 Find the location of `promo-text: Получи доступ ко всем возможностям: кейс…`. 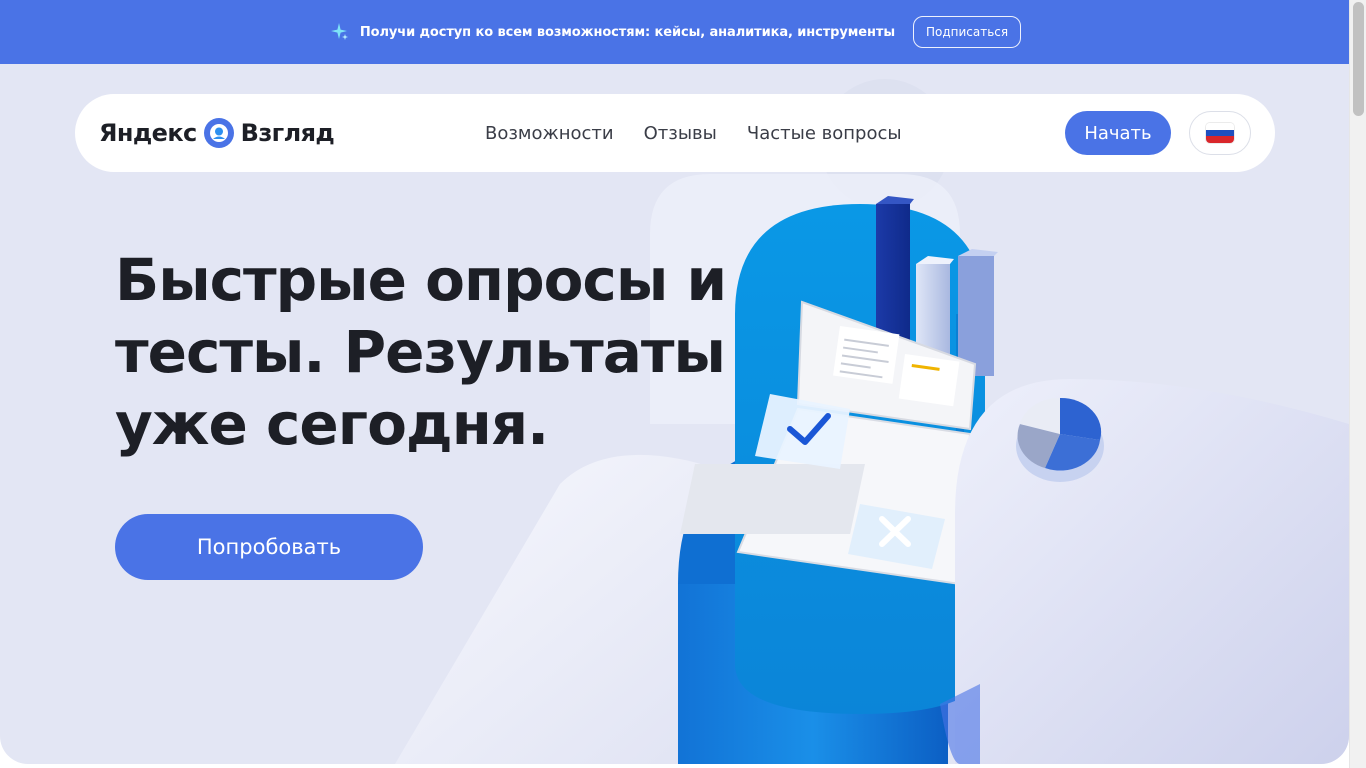

promo-text: Получи доступ ко всем возможностям: кейс… is located at coordinates (627, 32).